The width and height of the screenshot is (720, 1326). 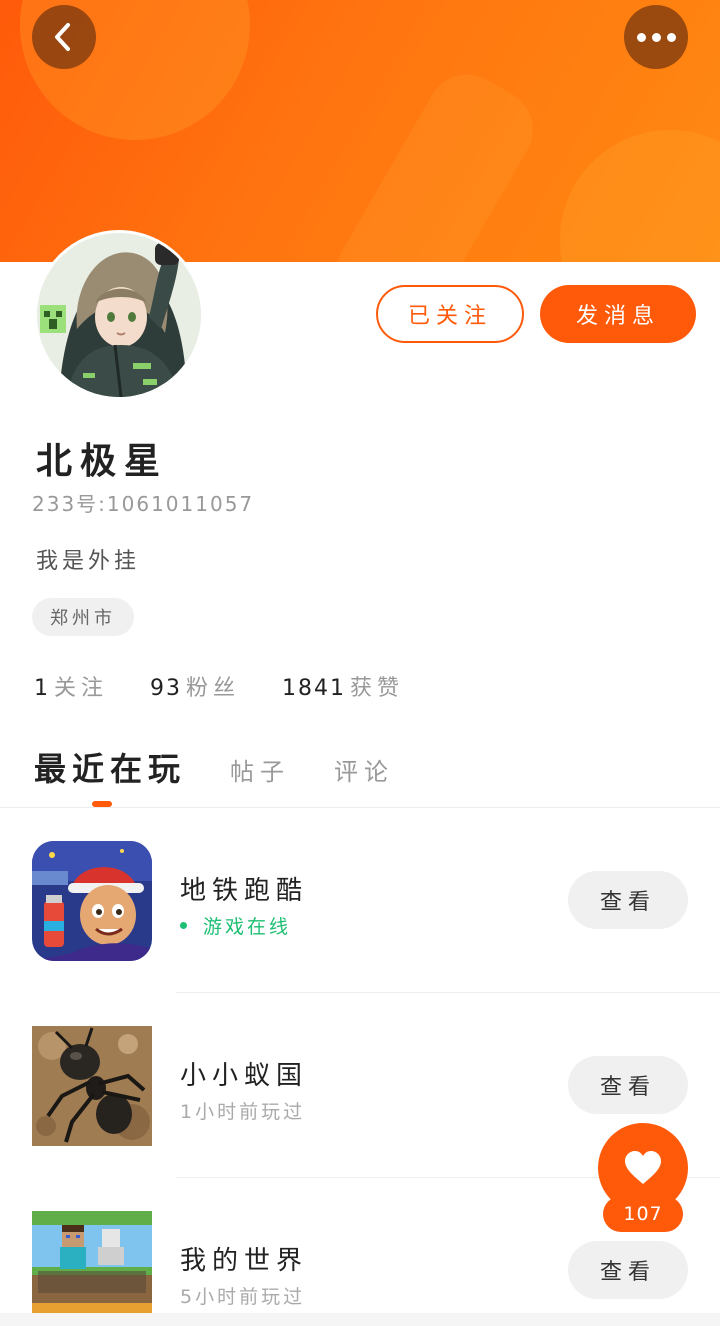 I want to click on game-name: 地铁跑酷, so click(x=244, y=891).